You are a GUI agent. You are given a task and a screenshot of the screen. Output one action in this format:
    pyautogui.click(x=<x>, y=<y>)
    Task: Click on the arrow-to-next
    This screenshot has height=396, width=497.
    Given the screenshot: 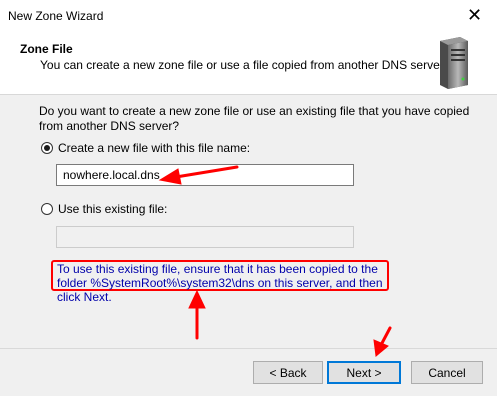 What is the action you would take?
    pyautogui.click(x=382, y=341)
    